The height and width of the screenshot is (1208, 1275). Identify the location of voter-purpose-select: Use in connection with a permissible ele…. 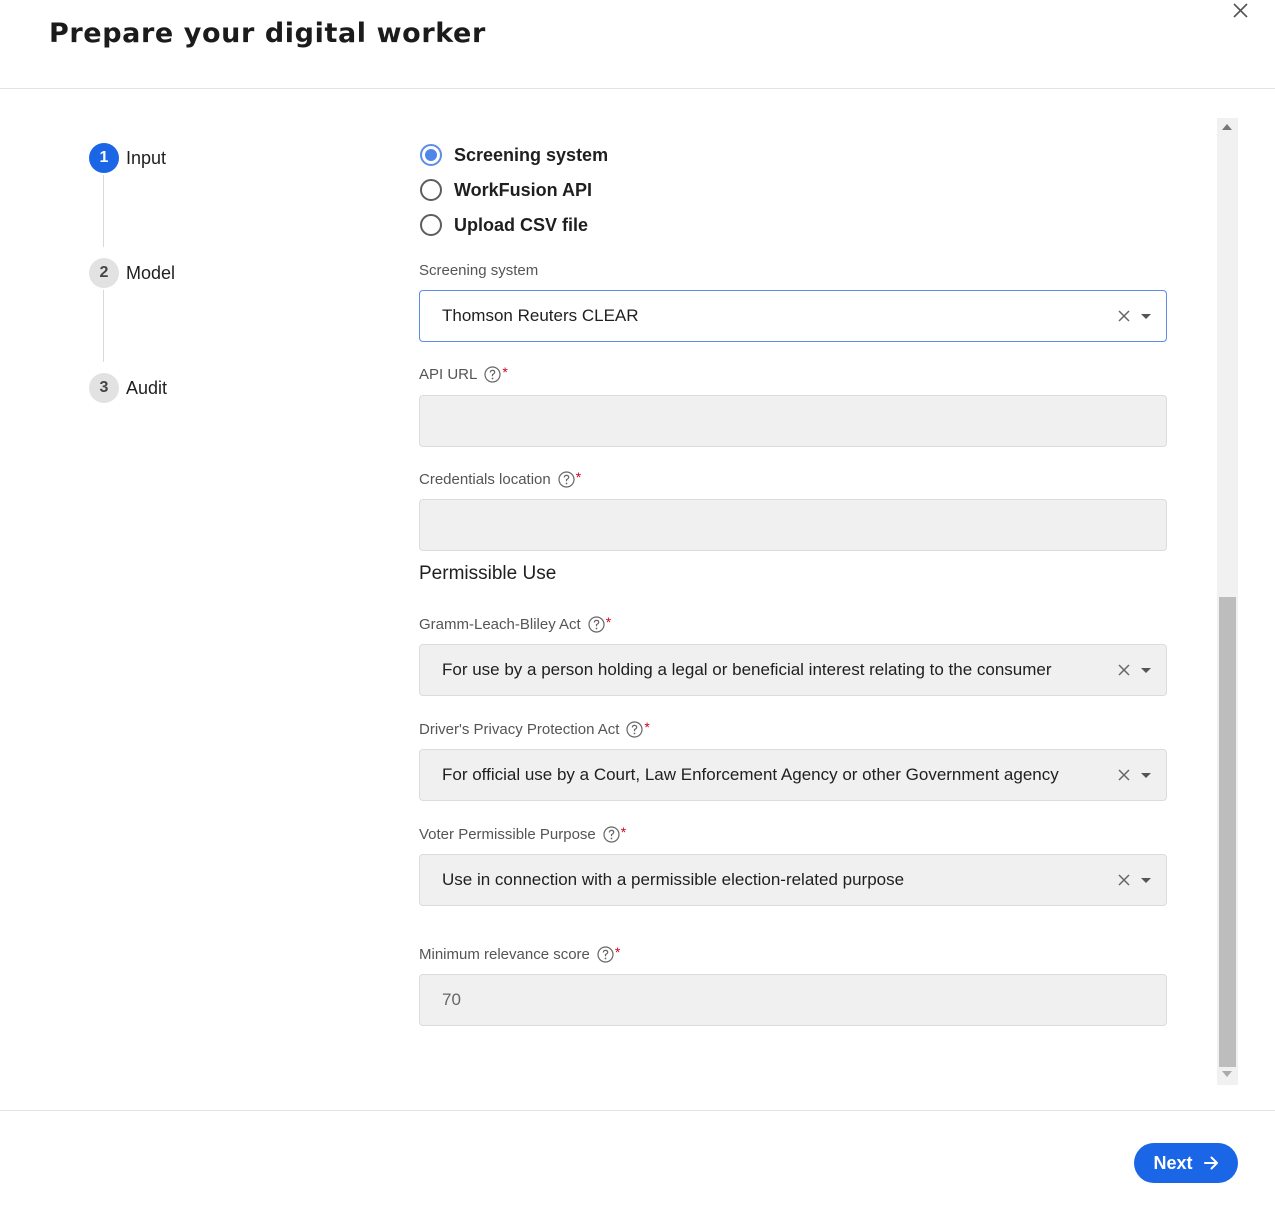
(793, 880).